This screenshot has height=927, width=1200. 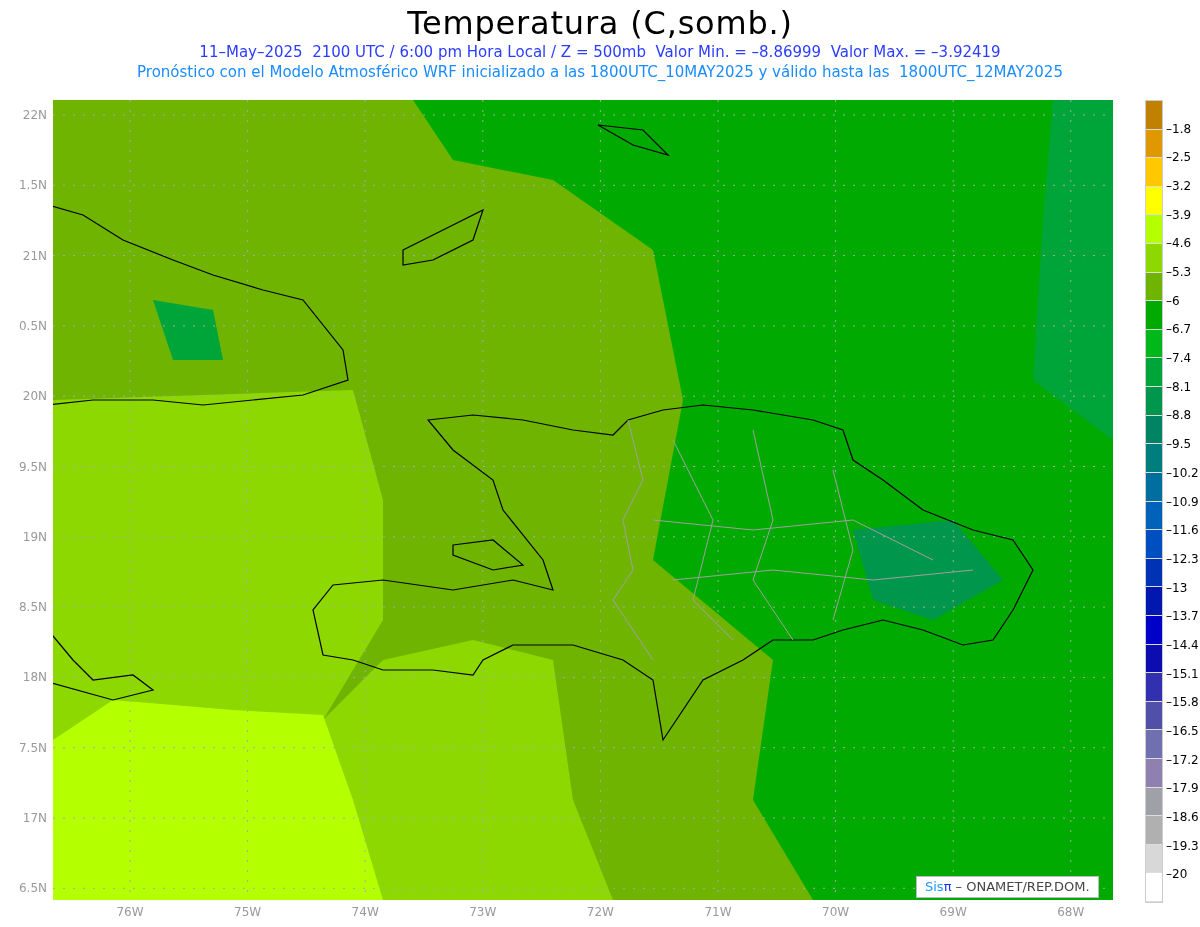 I want to click on credit-label: Sisπ – ONAMET/REP.DOM., so click(x=1007, y=887).